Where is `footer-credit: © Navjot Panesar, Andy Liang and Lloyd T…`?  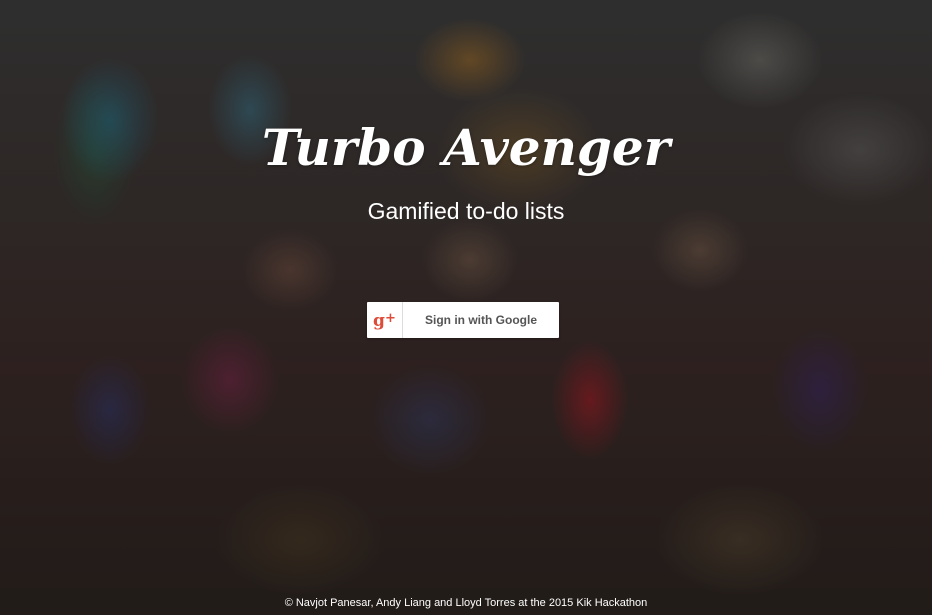
footer-credit: © Navjot Panesar, Andy Liang and Lloyd T… is located at coordinates (466, 603).